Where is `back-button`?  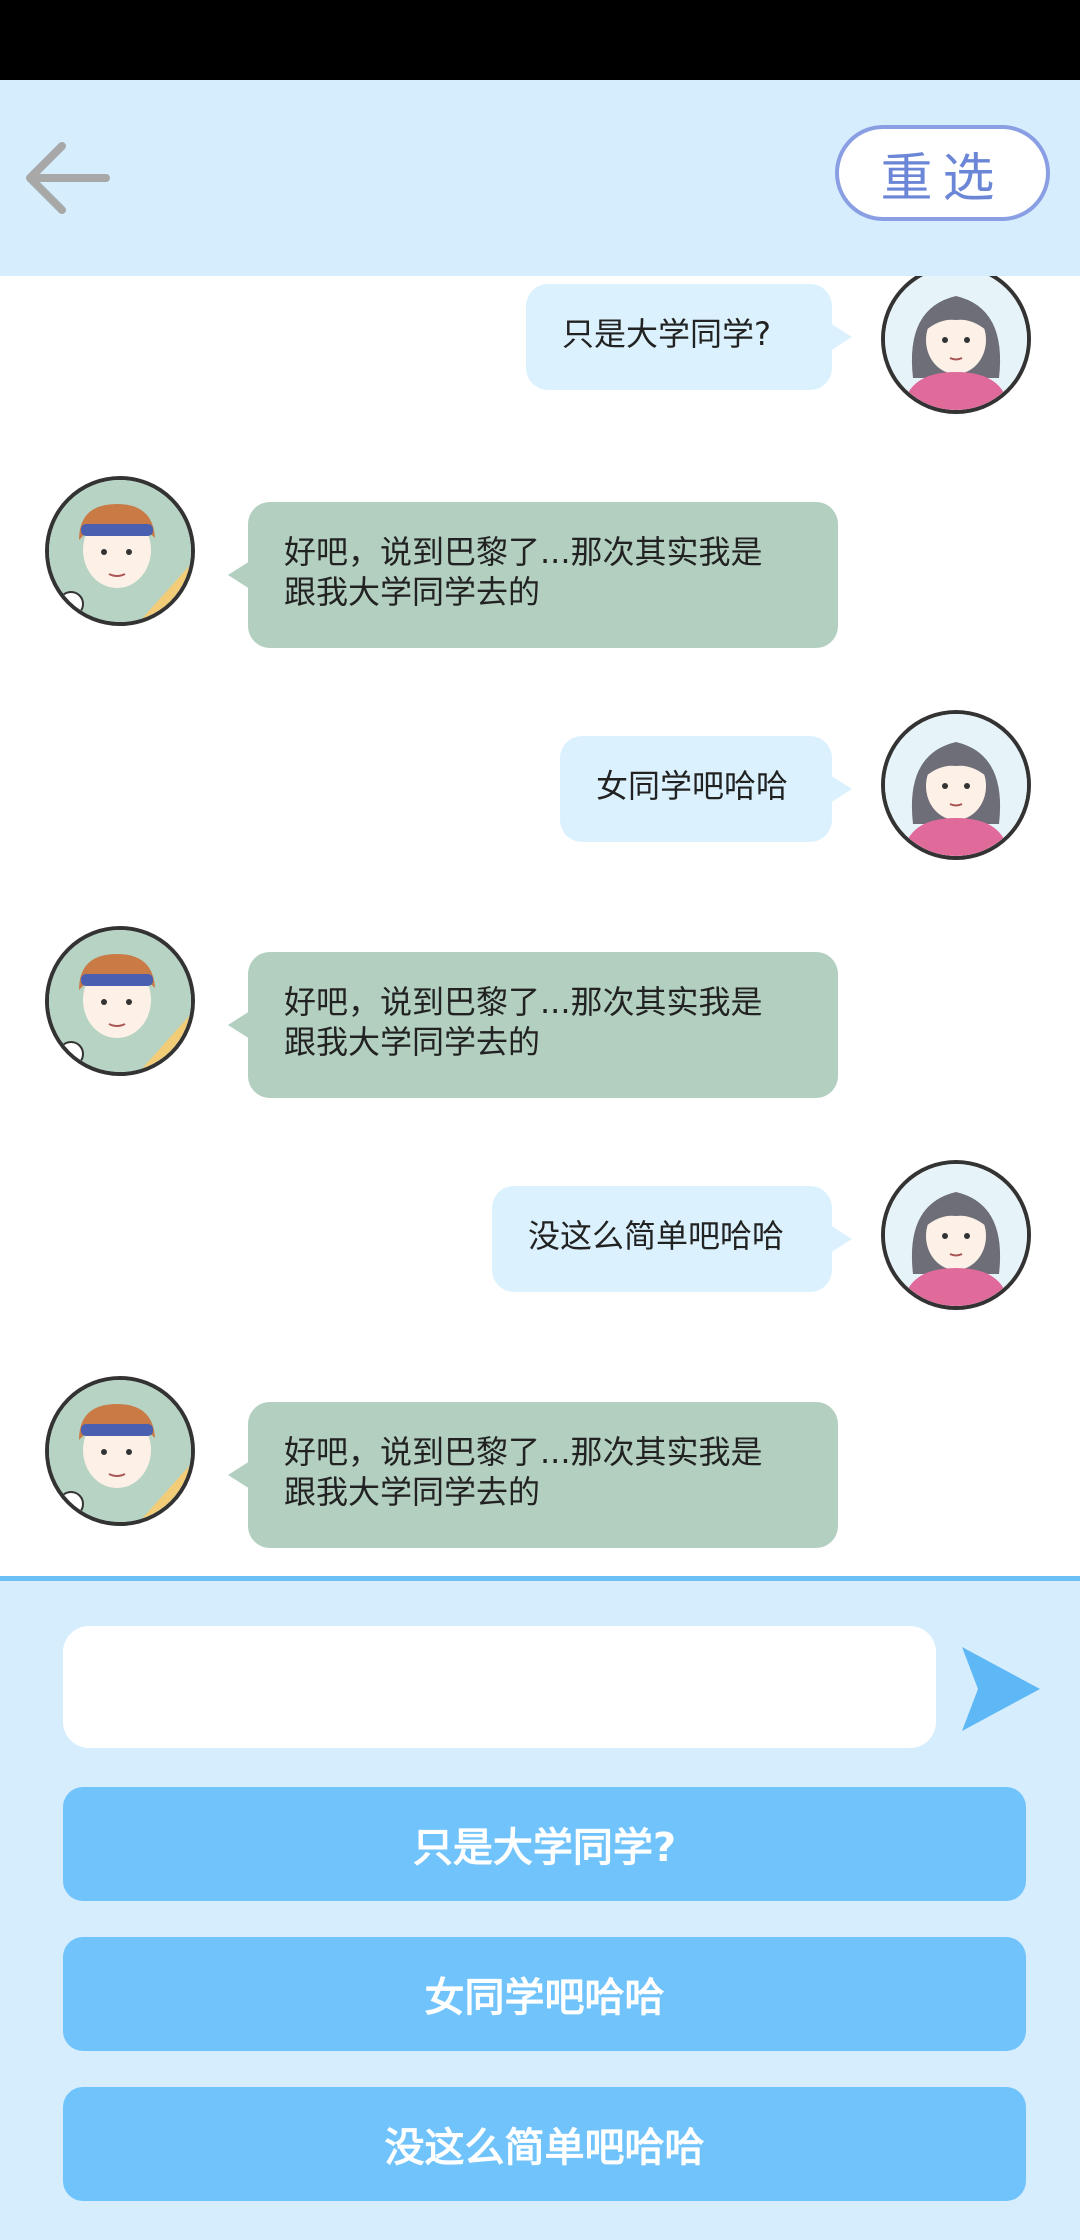 back-button is located at coordinates (68, 178).